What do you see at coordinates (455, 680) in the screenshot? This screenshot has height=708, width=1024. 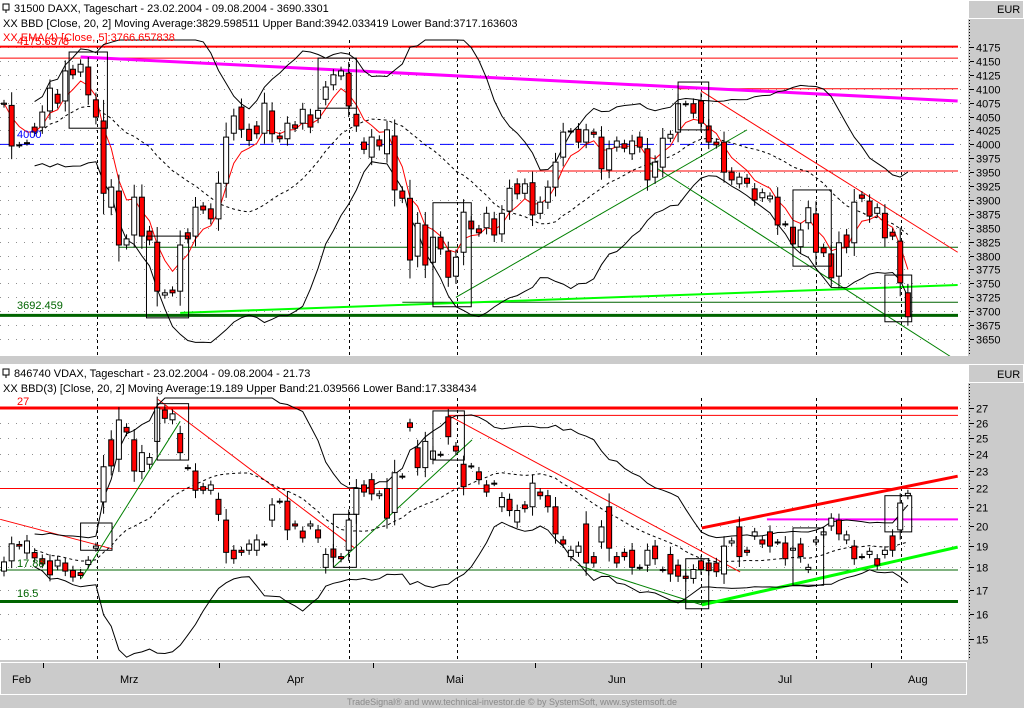 I see `month-label: Mai` at bounding box center [455, 680].